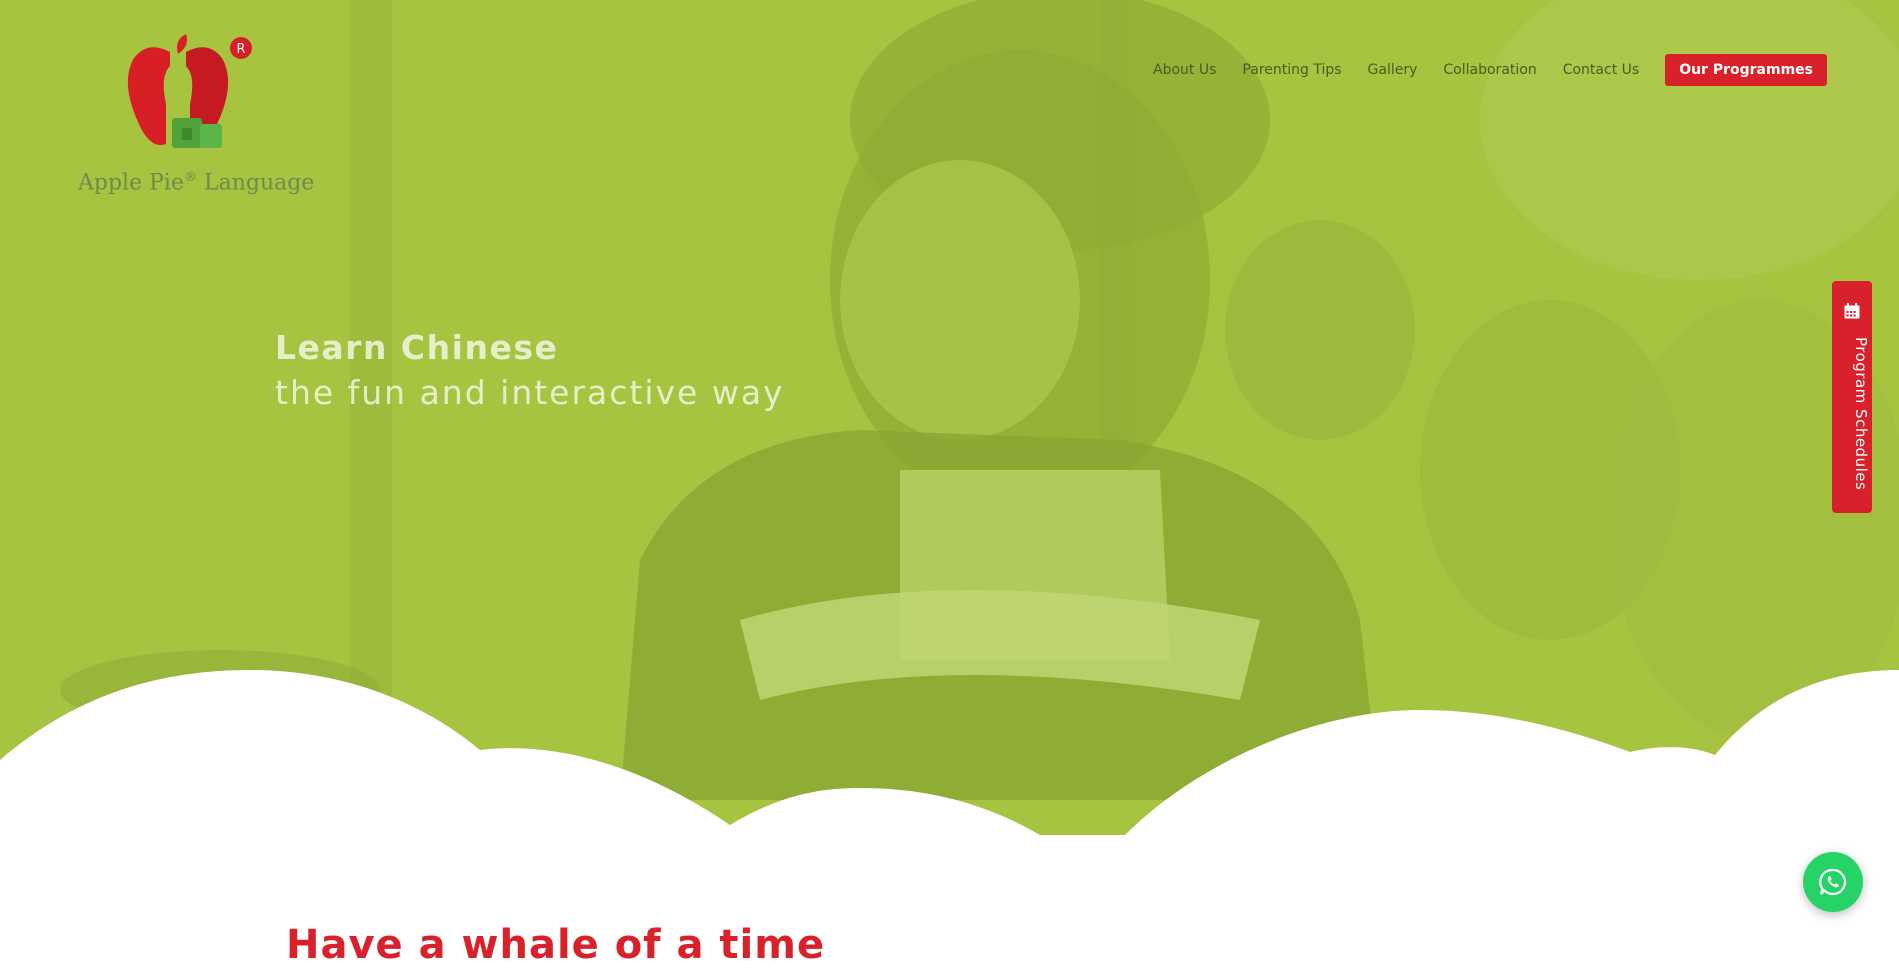 This screenshot has width=1899, height=968. What do you see at coordinates (189, 91) in the screenshot?
I see `apple-logo-icon: R` at bounding box center [189, 91].